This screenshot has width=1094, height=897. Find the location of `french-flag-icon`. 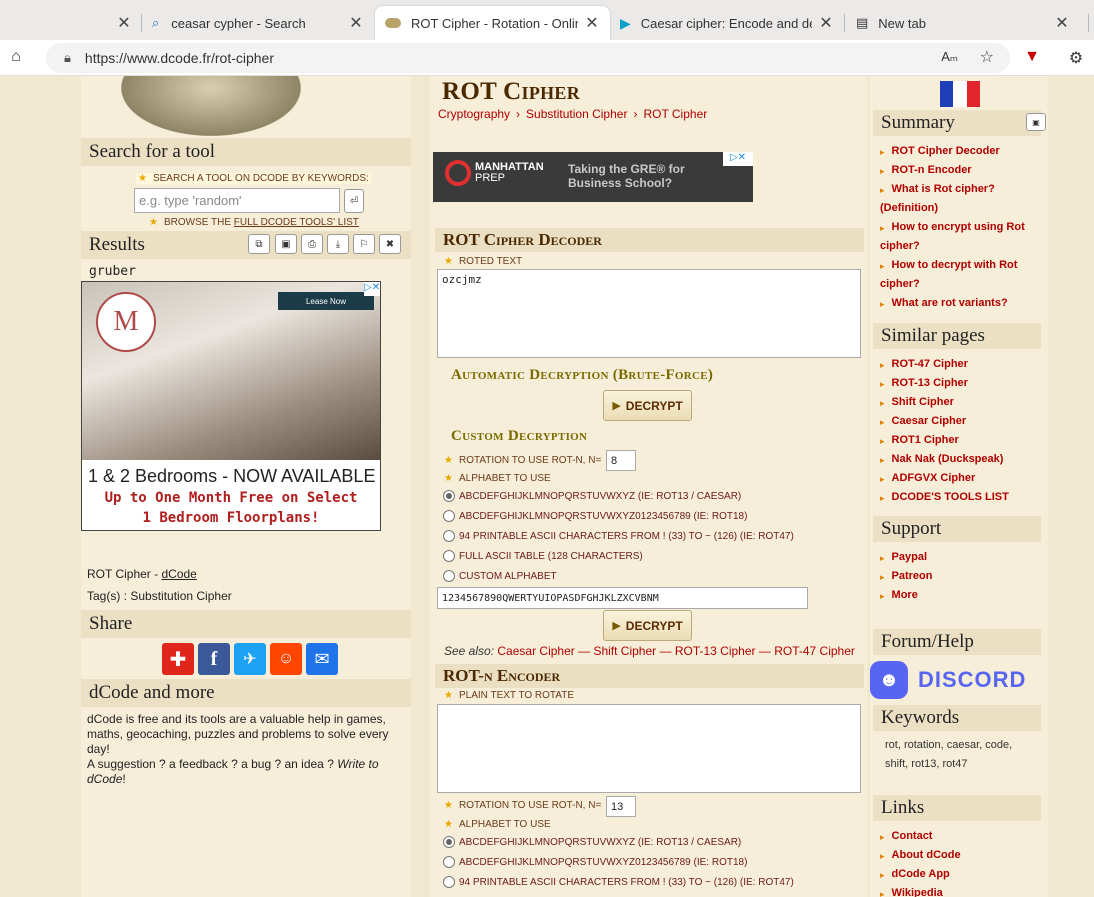

french-flag-icon is located at coordinates (960, 94).